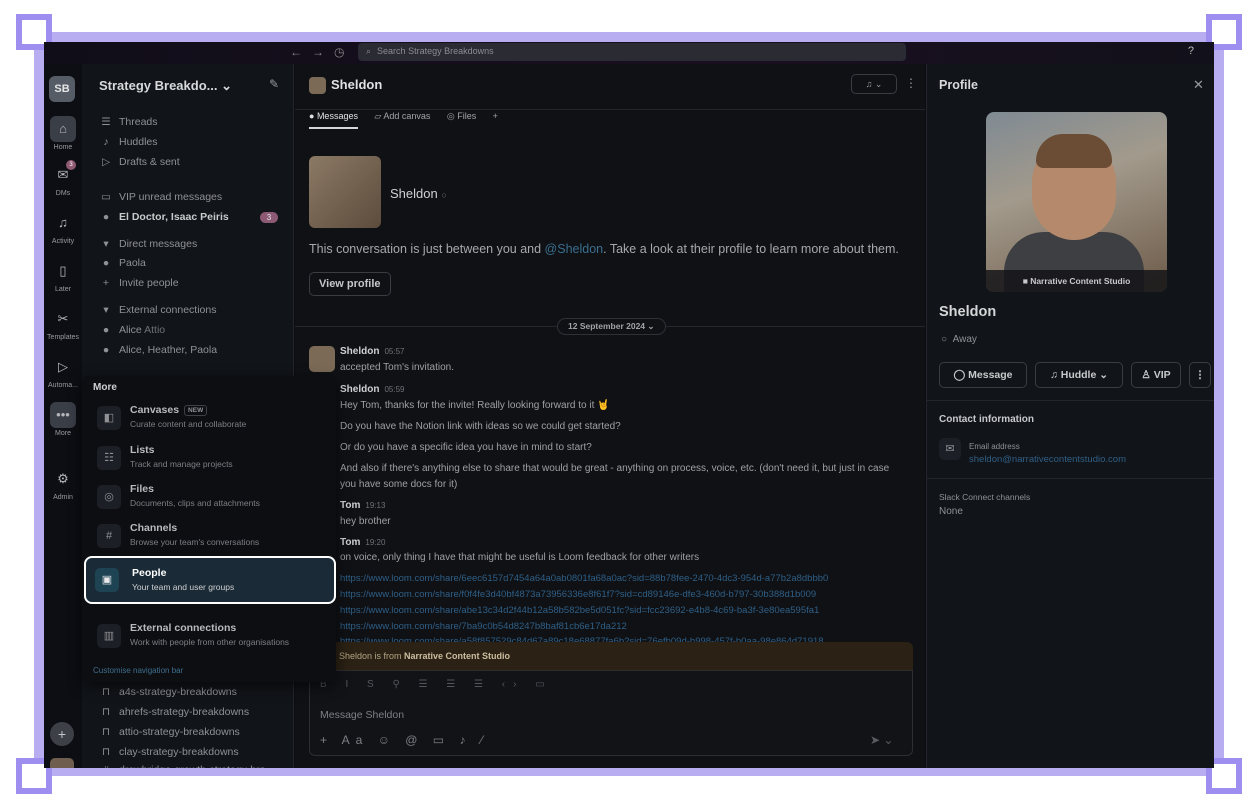  I want to click on menu-item-files: ◎ Files Documents, clips and attachments, so click(210, 498).